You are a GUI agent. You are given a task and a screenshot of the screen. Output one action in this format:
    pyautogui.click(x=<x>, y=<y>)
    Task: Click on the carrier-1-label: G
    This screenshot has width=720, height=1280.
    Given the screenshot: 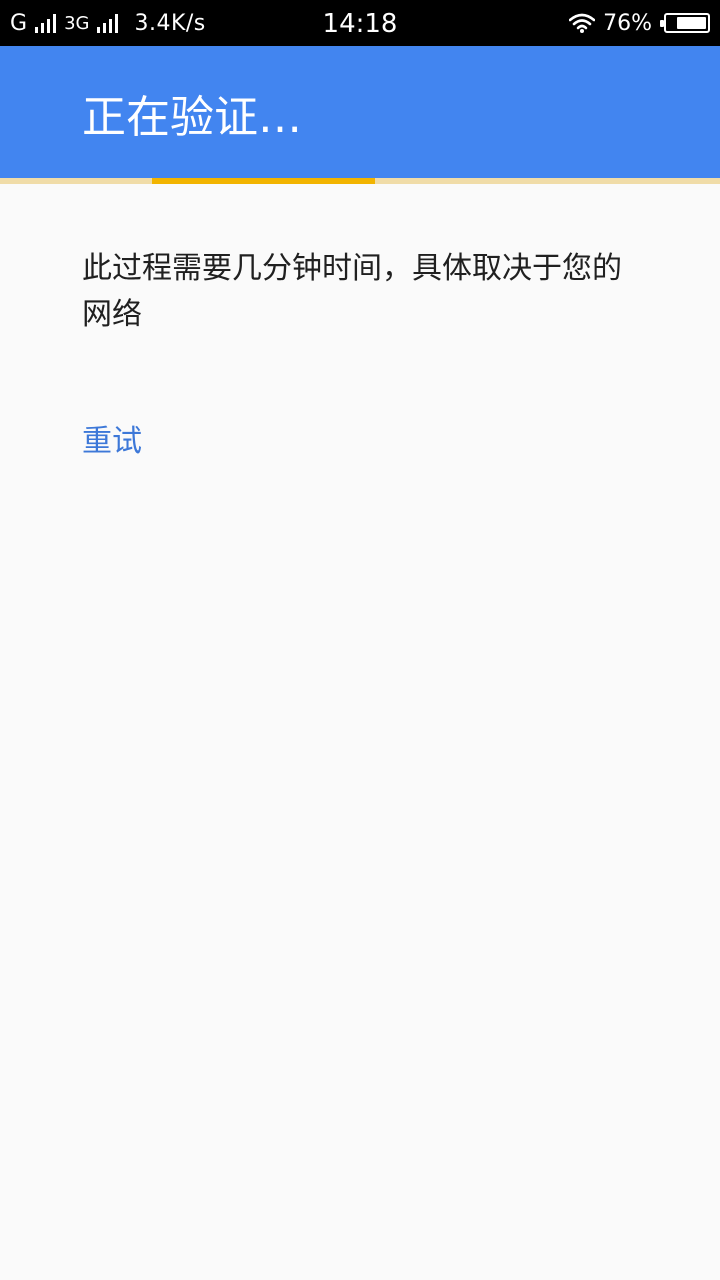 What is the action you would take?
    pyautogui.click(x=19, y=23)
    